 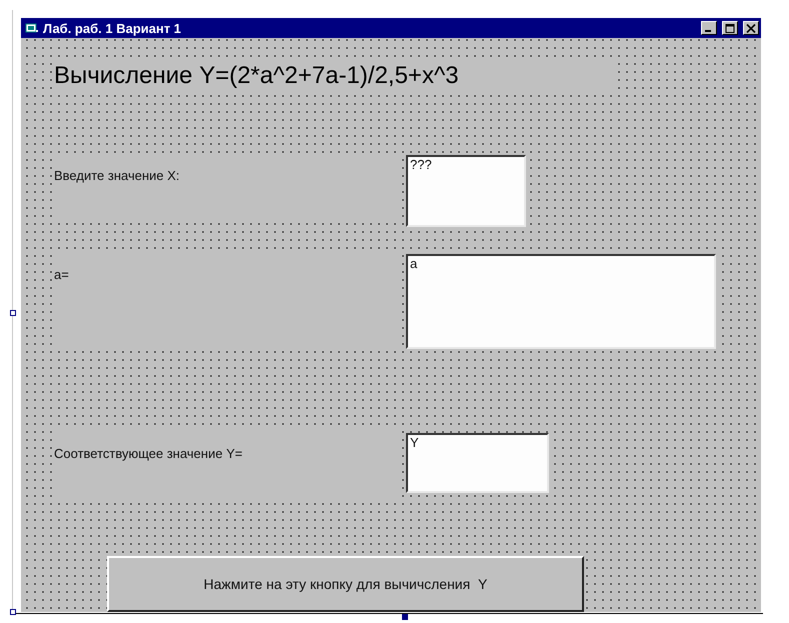 What do you see at coordinates (226, 300) in the screenshot?
I see `field-label: a=` at bounding box center [226, 300].